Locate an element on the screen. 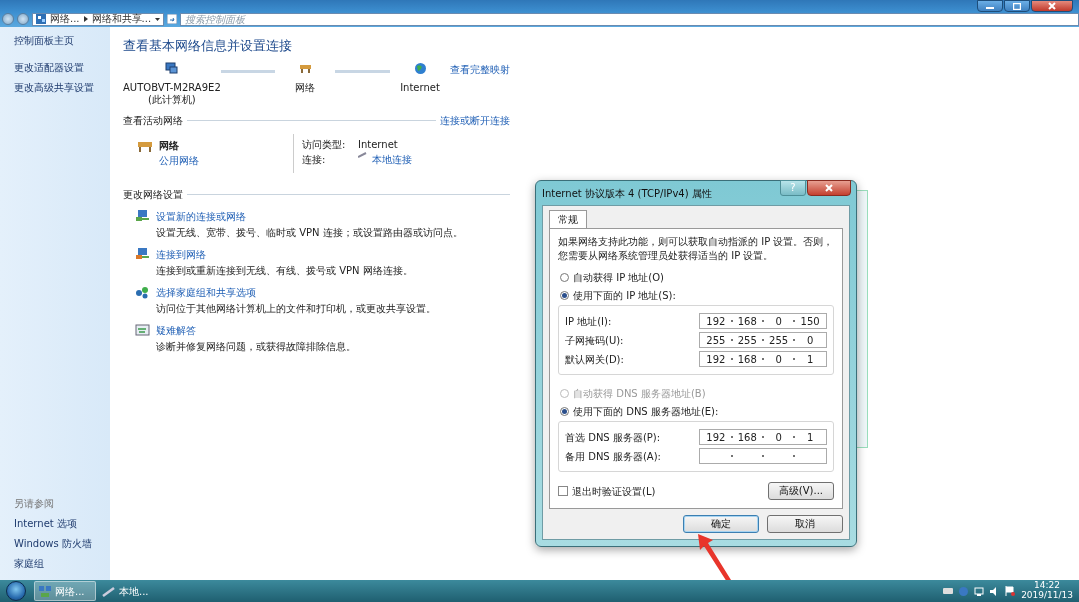 This screenshot has height=602, width=1079. field-label: 子网掩码(U): is located at coordinates (594, 340).